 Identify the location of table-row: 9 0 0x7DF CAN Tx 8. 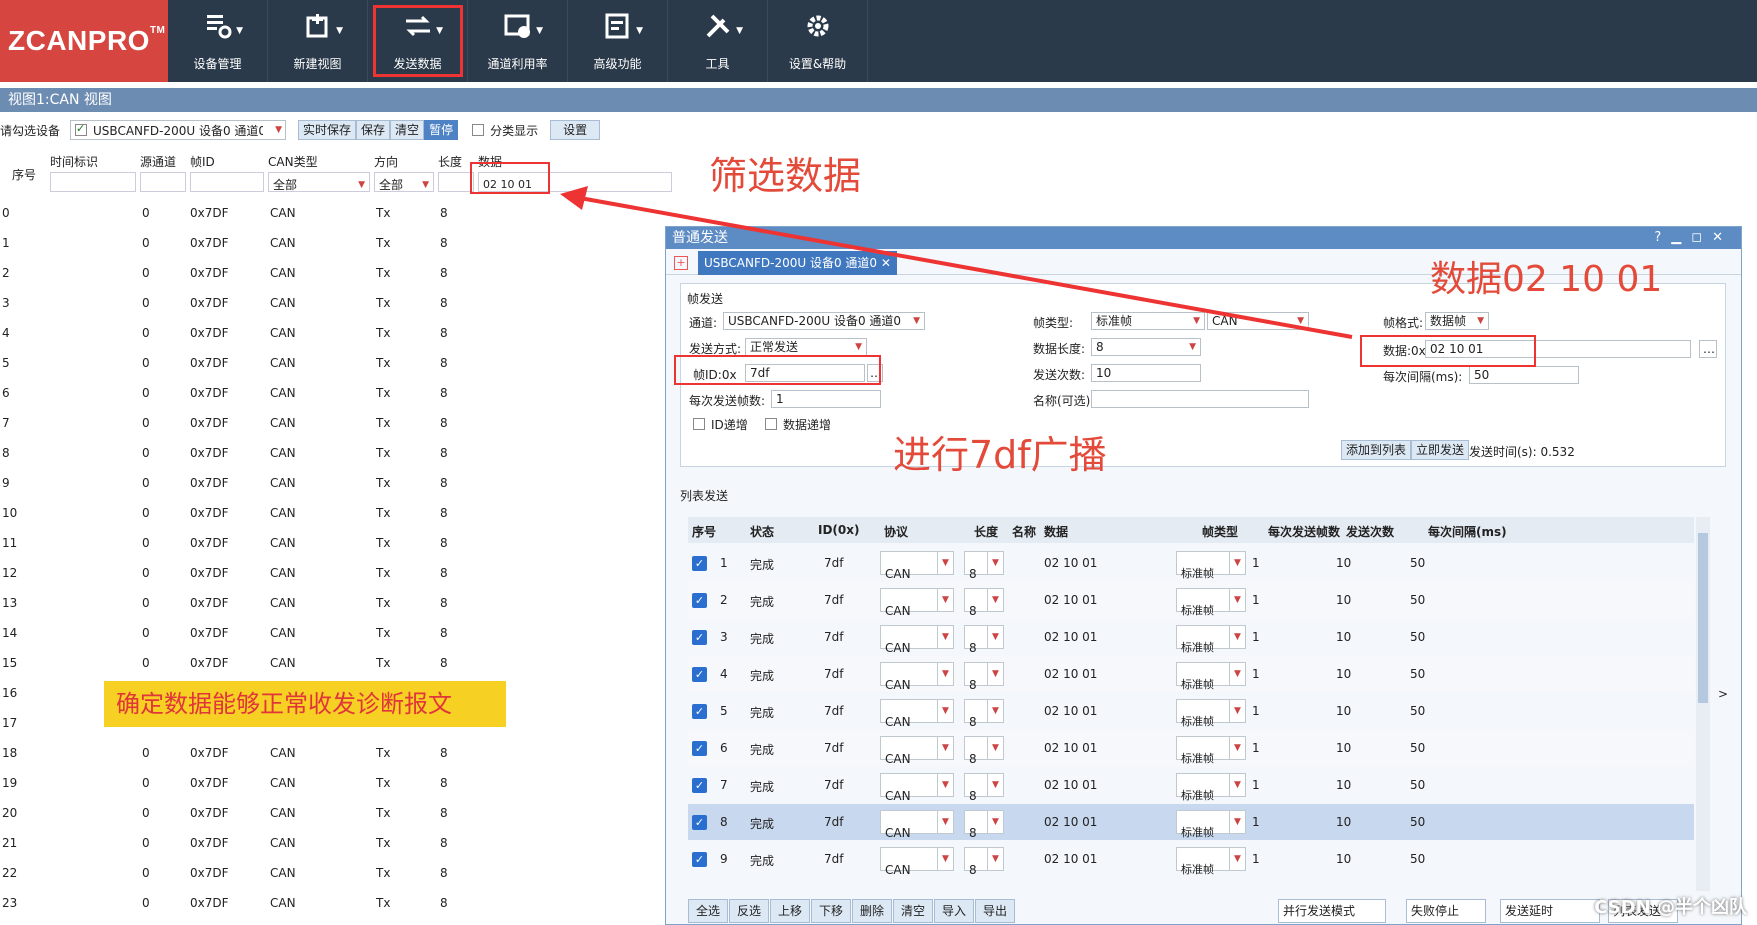
(260, 483).